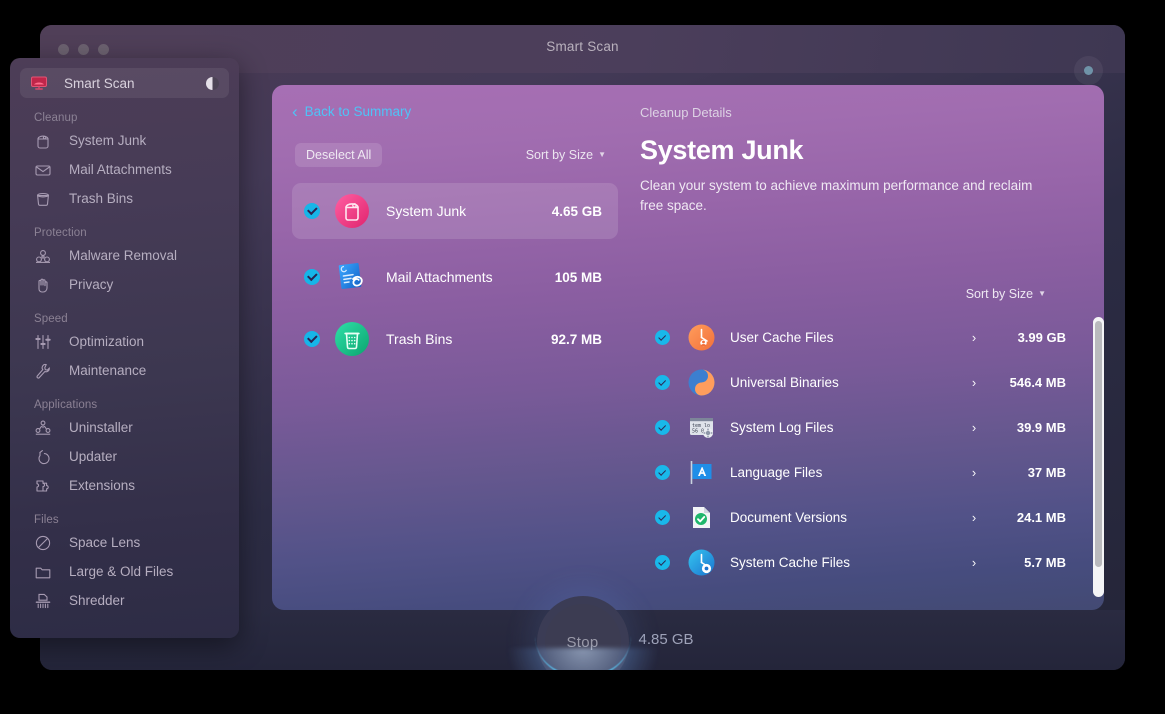 This screenshot has width=1165, height=714. I want to click on status-dot-icon, so click(1088, 70).